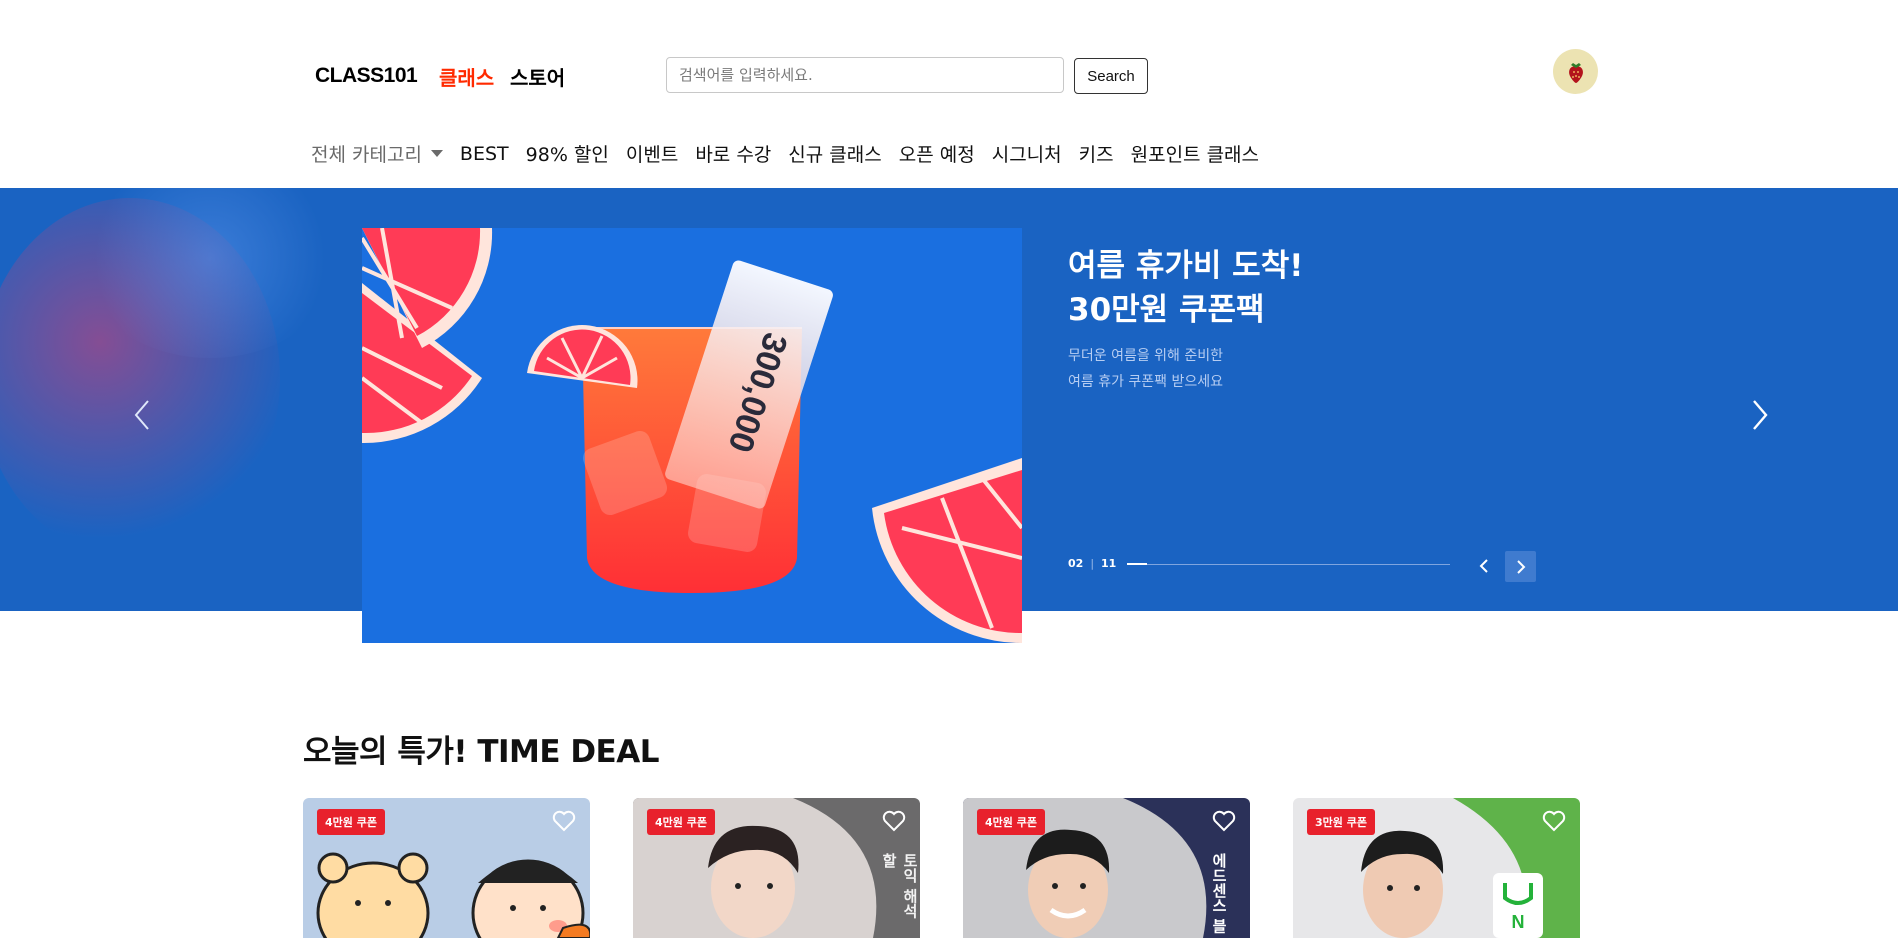 This screenshot has width=1901, height=938. Describe the element at coordinates (1076, 563) in the screenshot. I see `slide-current: 02` at that location.